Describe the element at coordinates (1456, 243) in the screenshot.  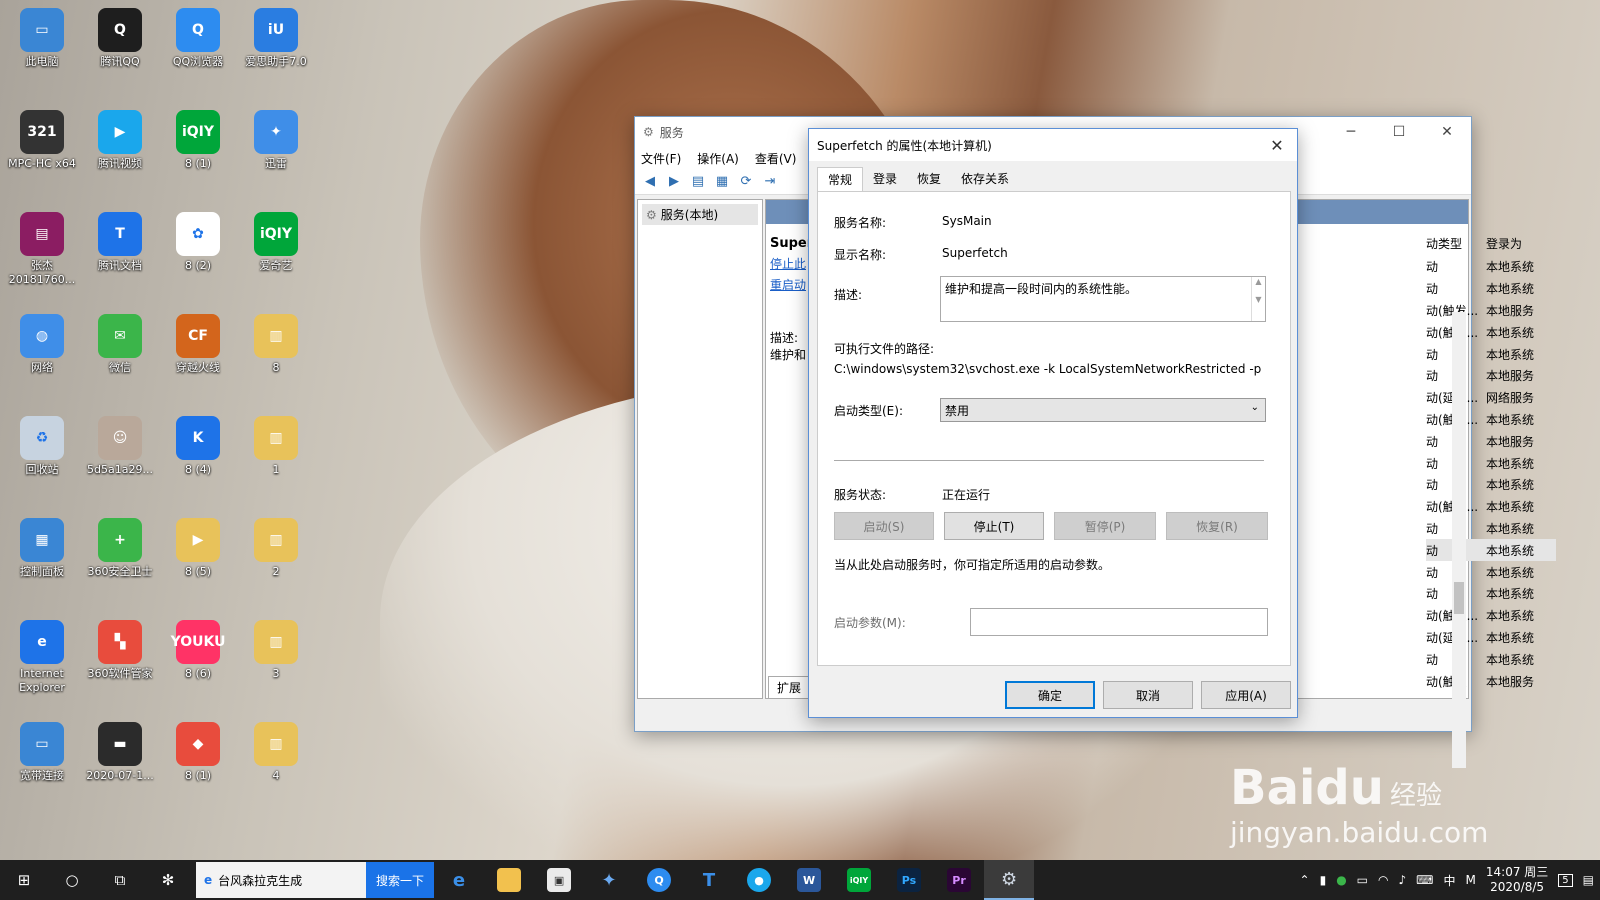
I see `col-startup-type: 动类型` at that location.